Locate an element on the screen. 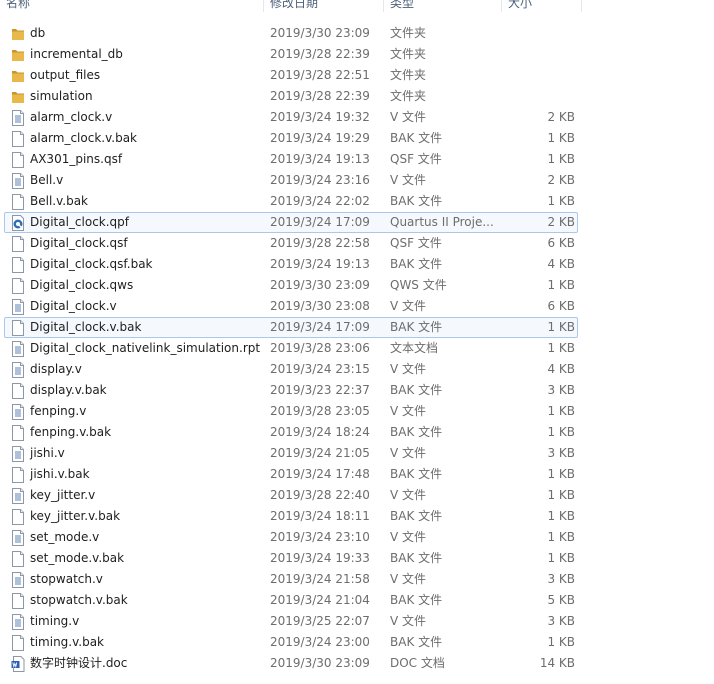  file-row: display.v.bak 2019/3/23 22:37 BAK 文件 3 KB is located at coordinates (291, 390).